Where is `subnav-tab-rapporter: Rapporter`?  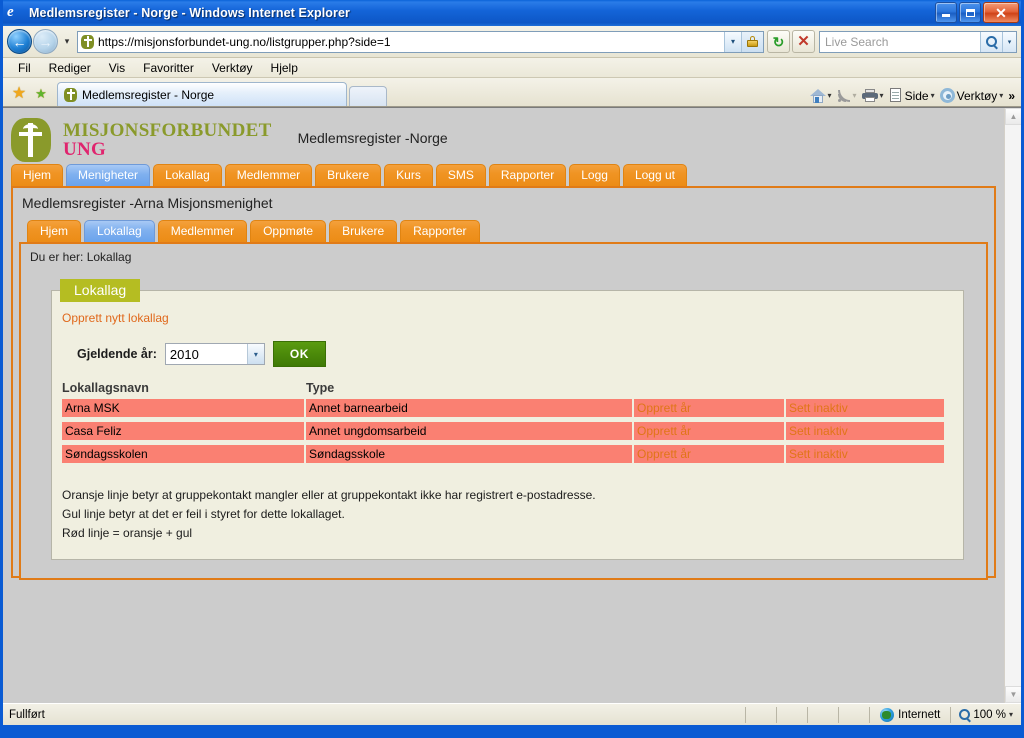 subnav-tab-rapporter: Rapporter is located at coordinates (440, 231).